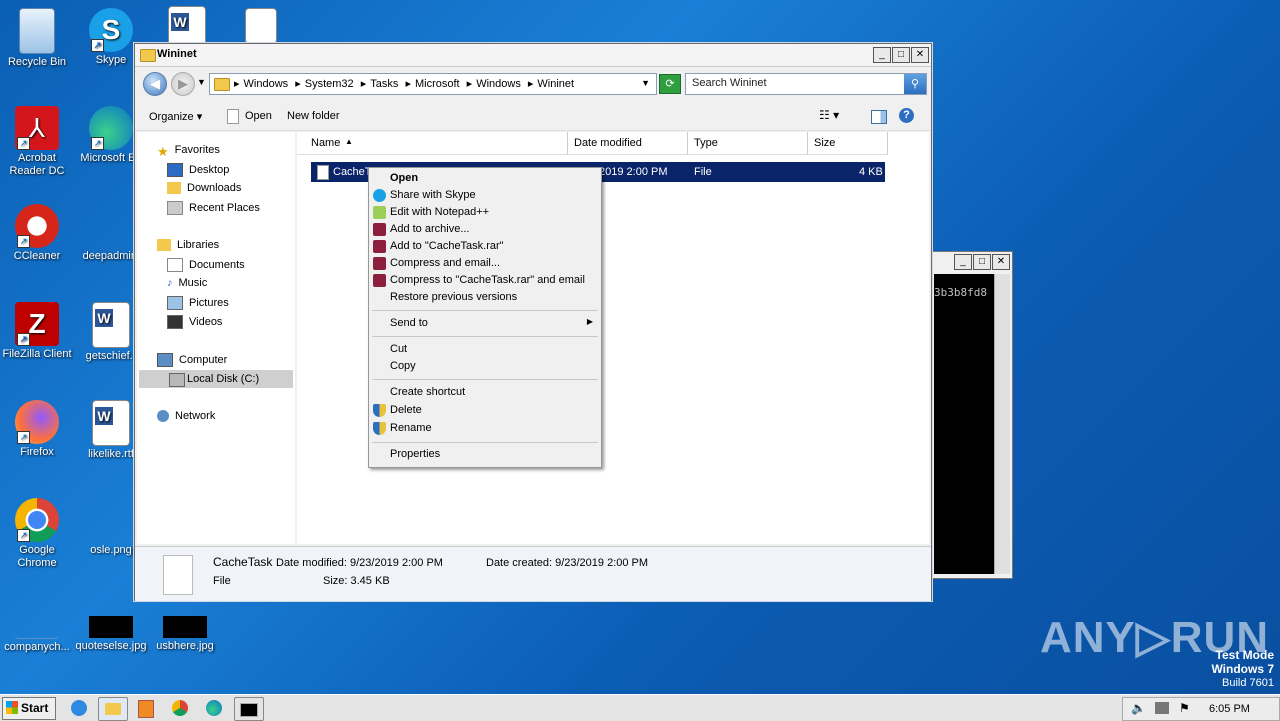 The width and height of the screenshot is (1280, 721). What do you see at coordinates (177, 54) in the screenshot?
I see `window-title: Wininet` at bounding box center [177, 54].